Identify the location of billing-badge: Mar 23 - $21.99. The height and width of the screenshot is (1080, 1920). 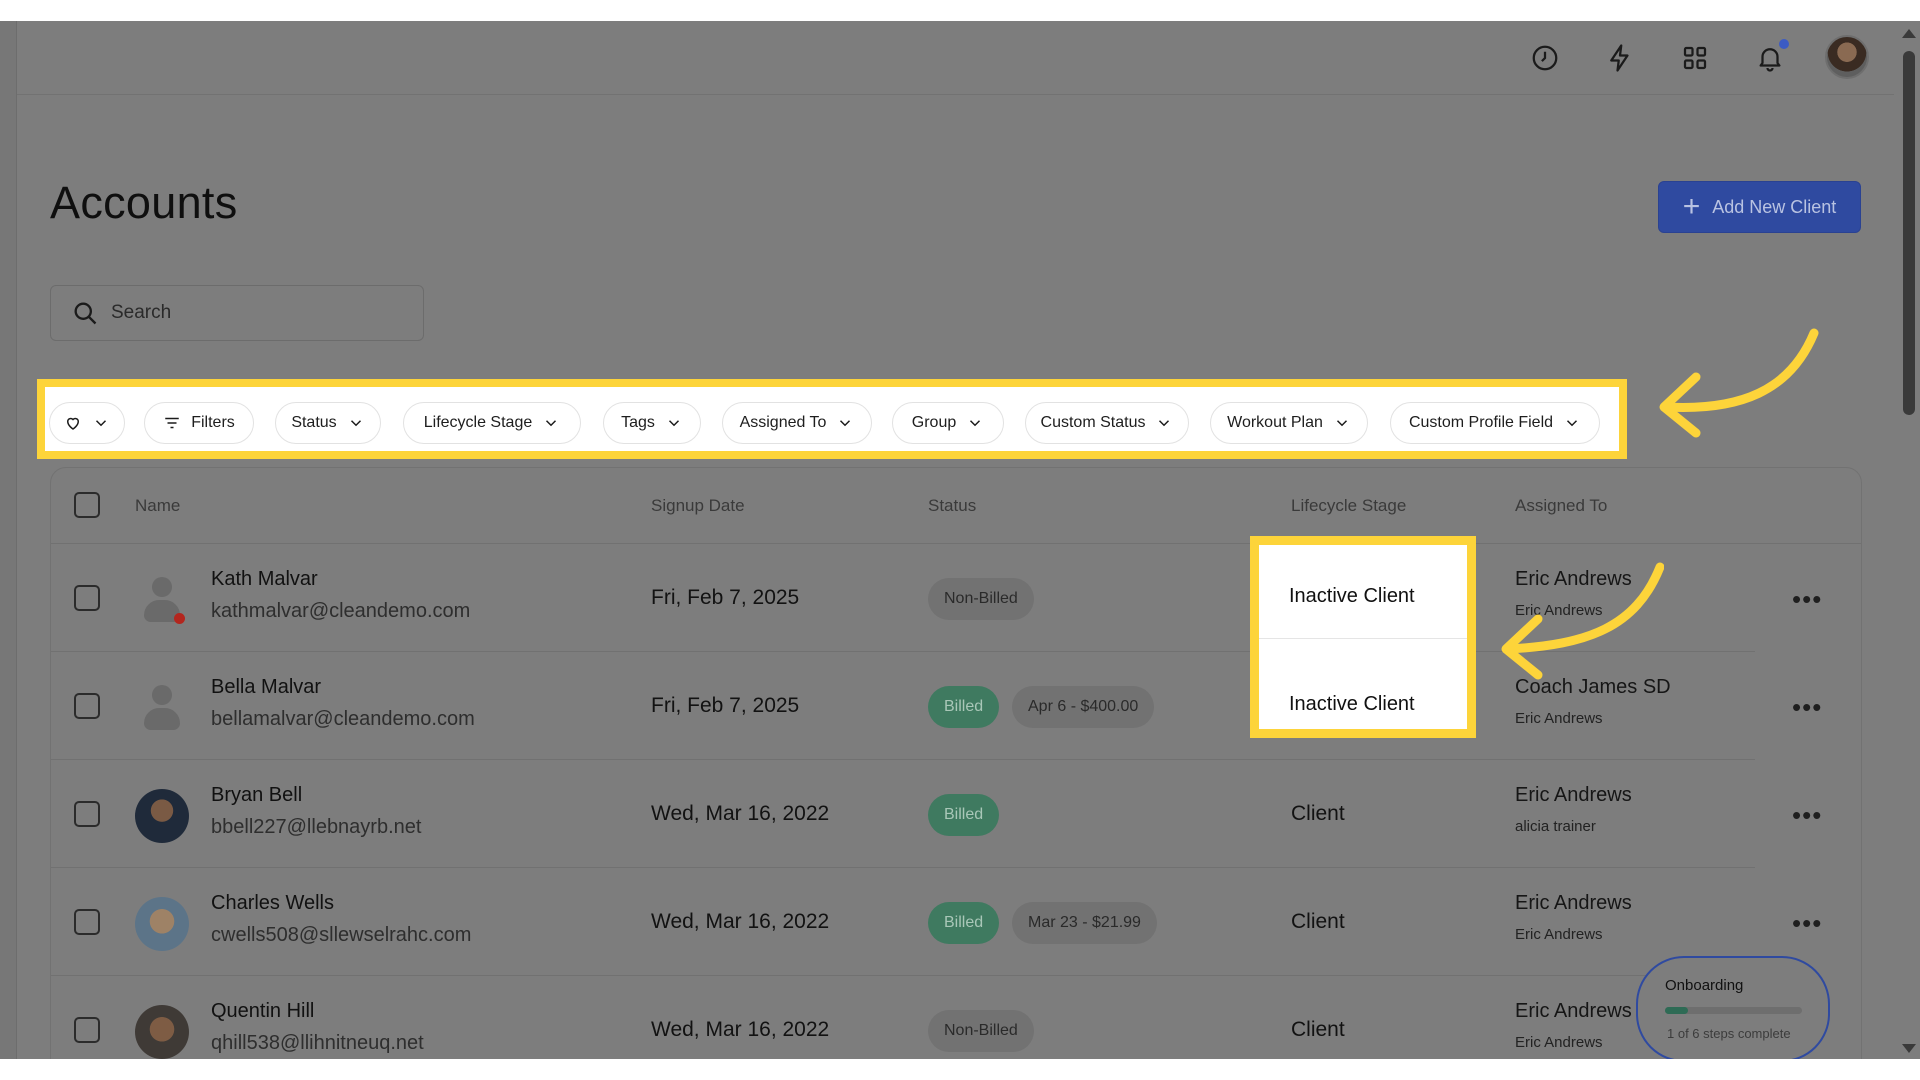
(1084, 923).